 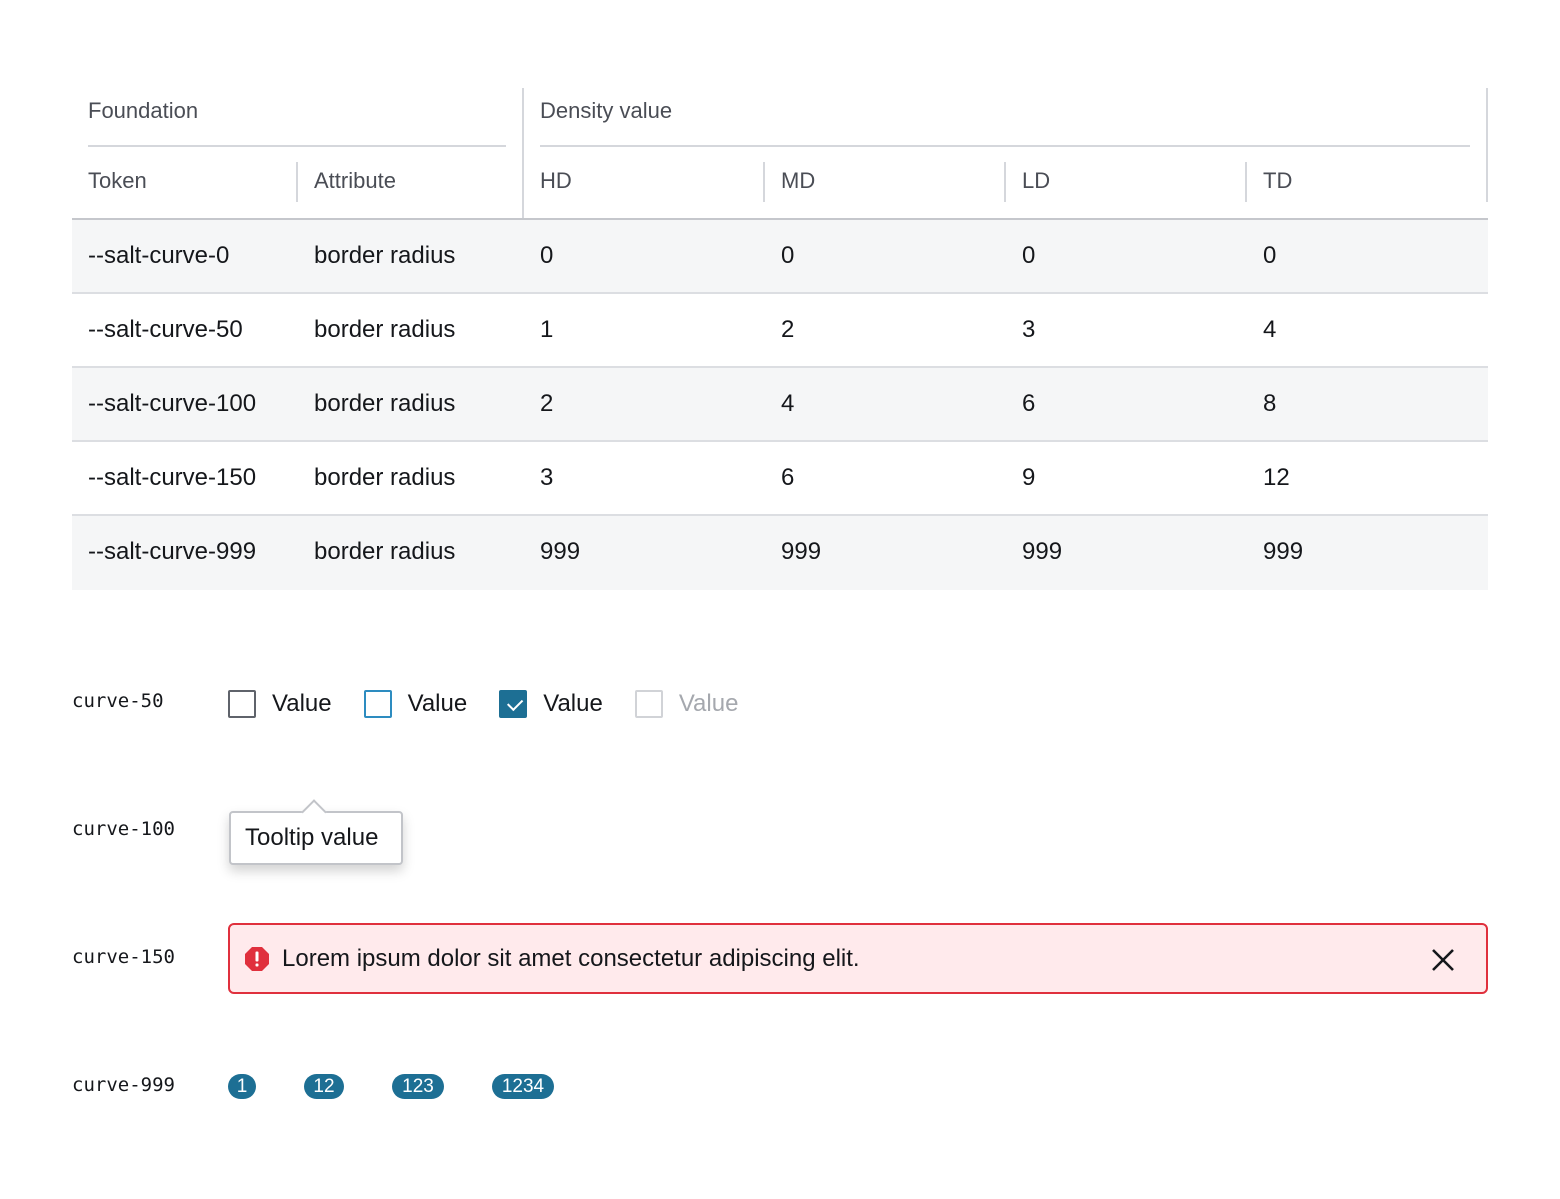 What do you see at coordinates (556, 180) in the screenshot?
I see `column-header-hd: HD` at bounding box center [556, 180].